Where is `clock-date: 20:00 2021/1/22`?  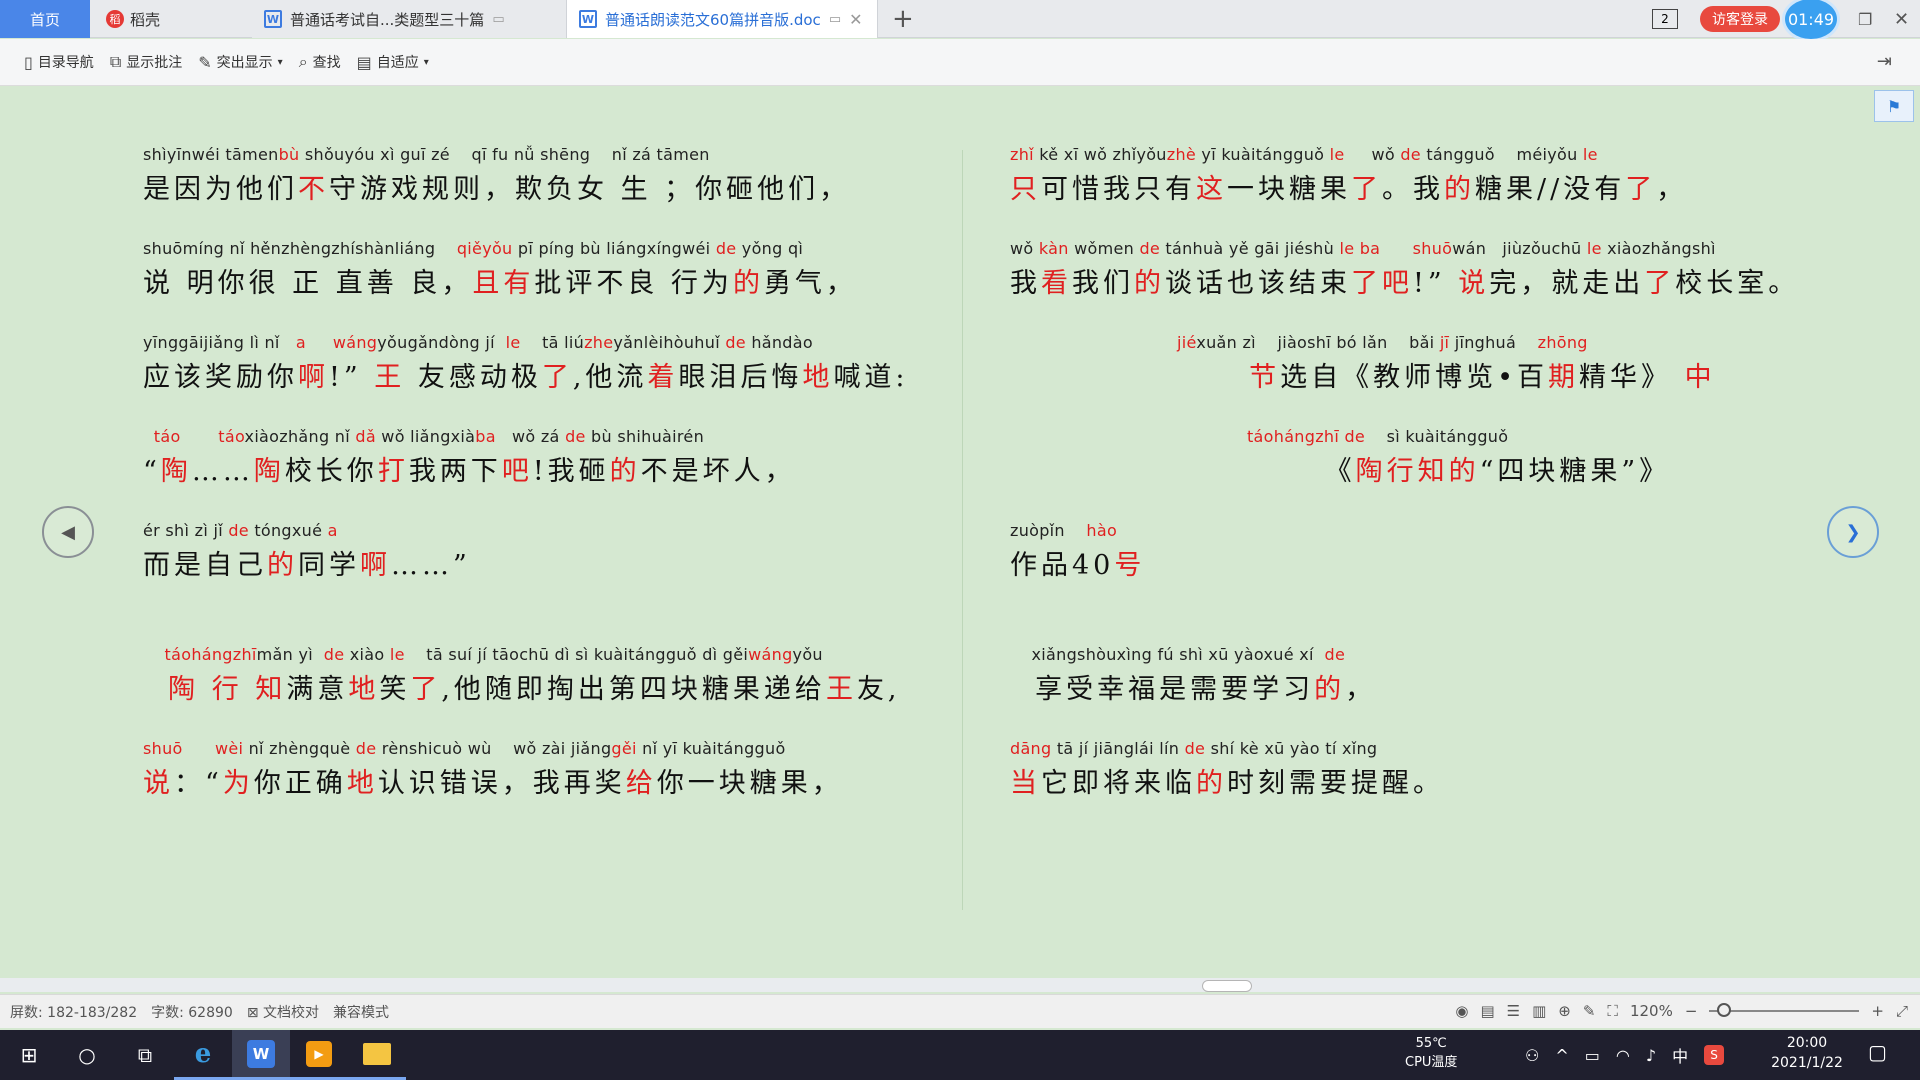
clock-date: 20:00 2021/1/22 is located at coordinates (1807, 1053).